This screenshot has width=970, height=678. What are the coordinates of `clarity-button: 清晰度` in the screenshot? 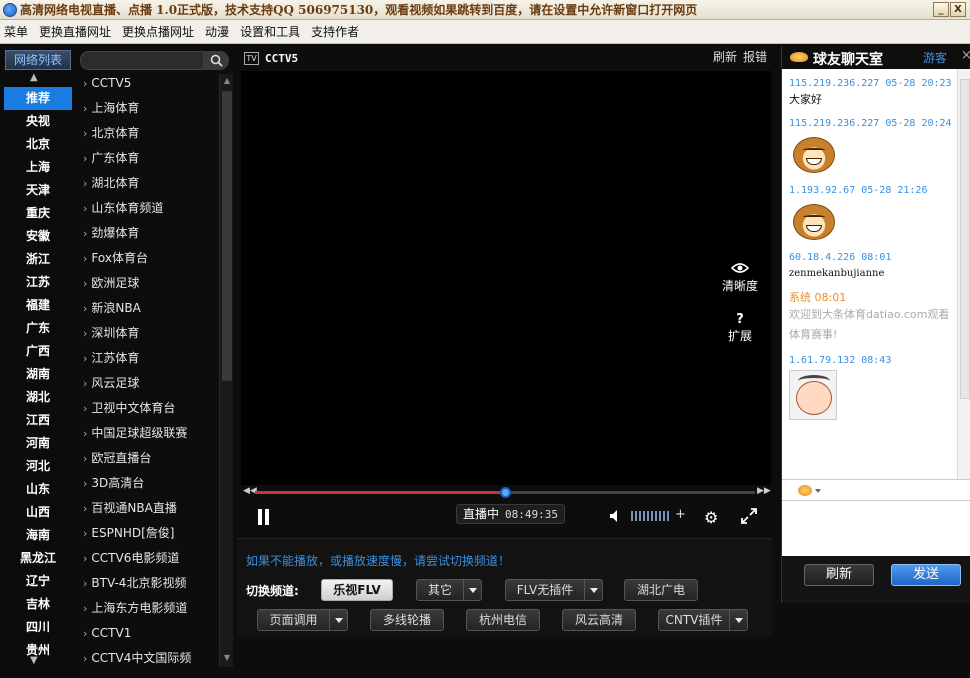 It's located at (740, 278).